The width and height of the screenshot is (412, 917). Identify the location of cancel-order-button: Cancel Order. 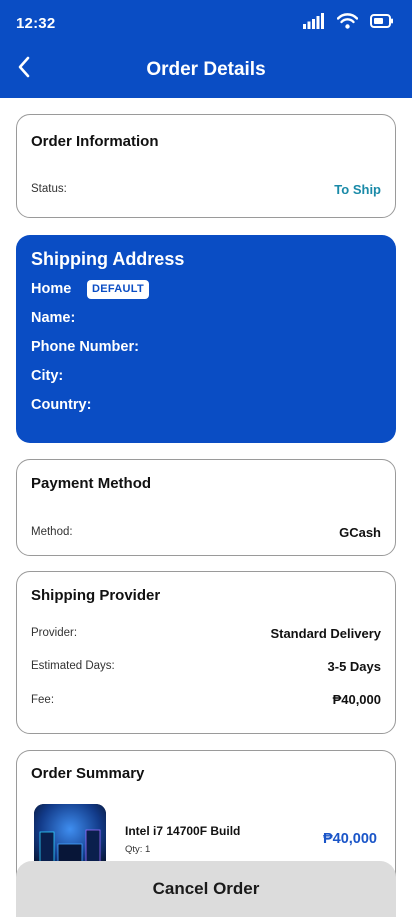
(206, 889).